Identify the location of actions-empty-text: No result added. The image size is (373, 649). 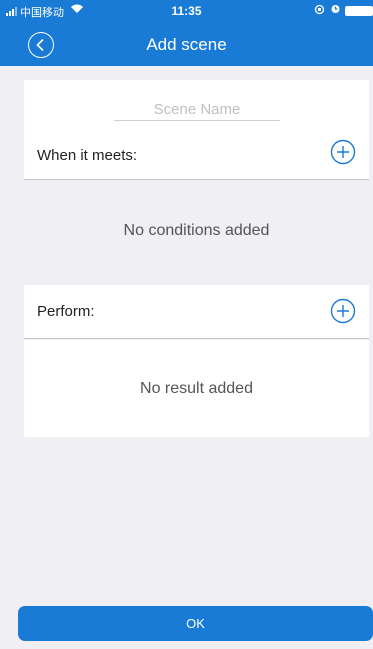
(196, 388).